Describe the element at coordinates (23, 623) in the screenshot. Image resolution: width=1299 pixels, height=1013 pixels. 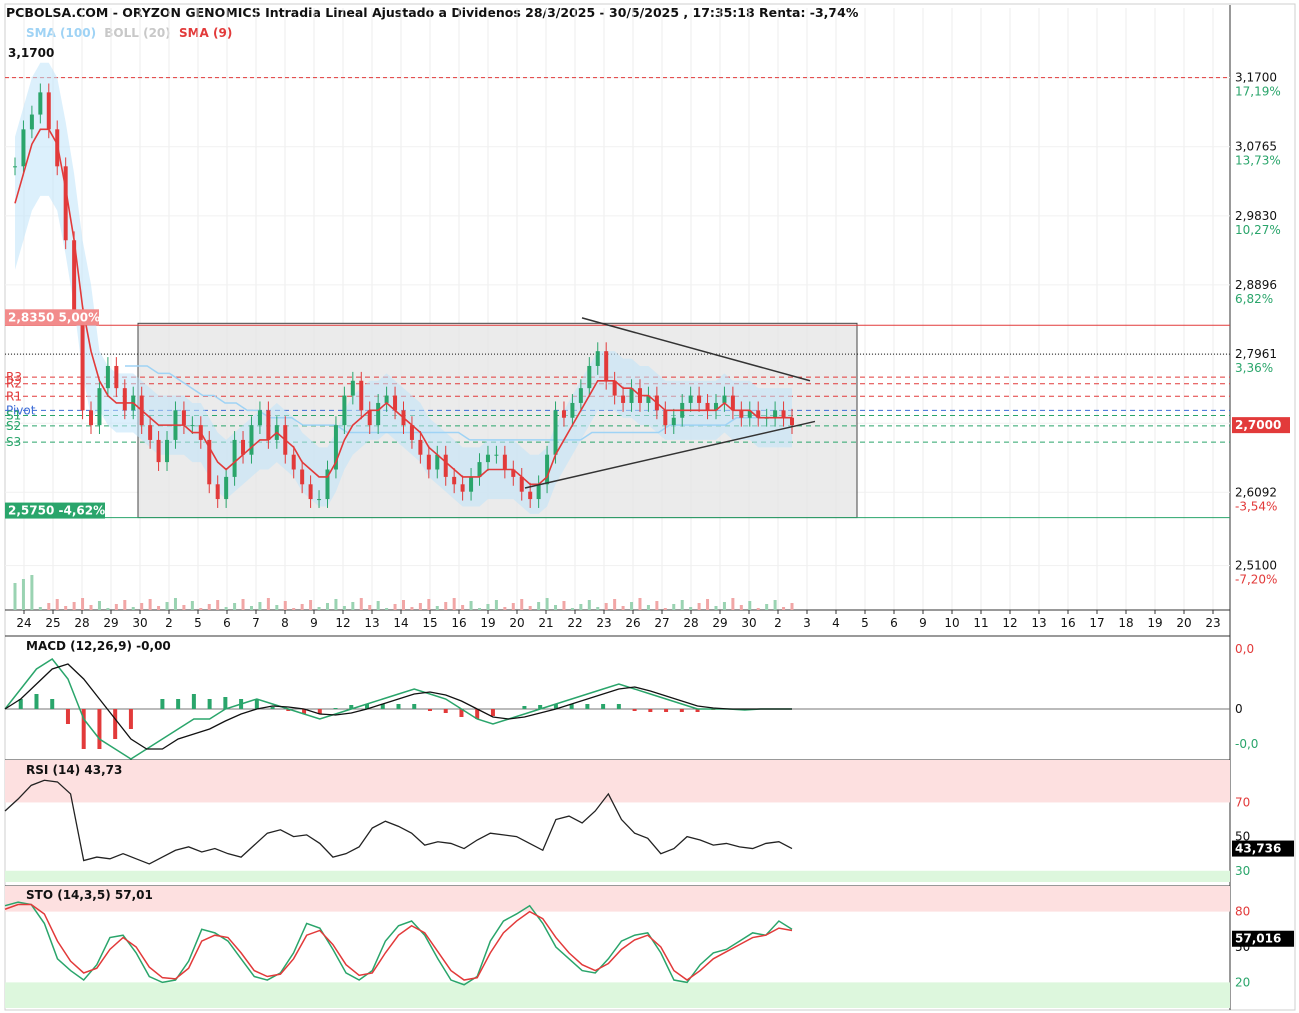
I see `x-tick-label: 24` at that location.